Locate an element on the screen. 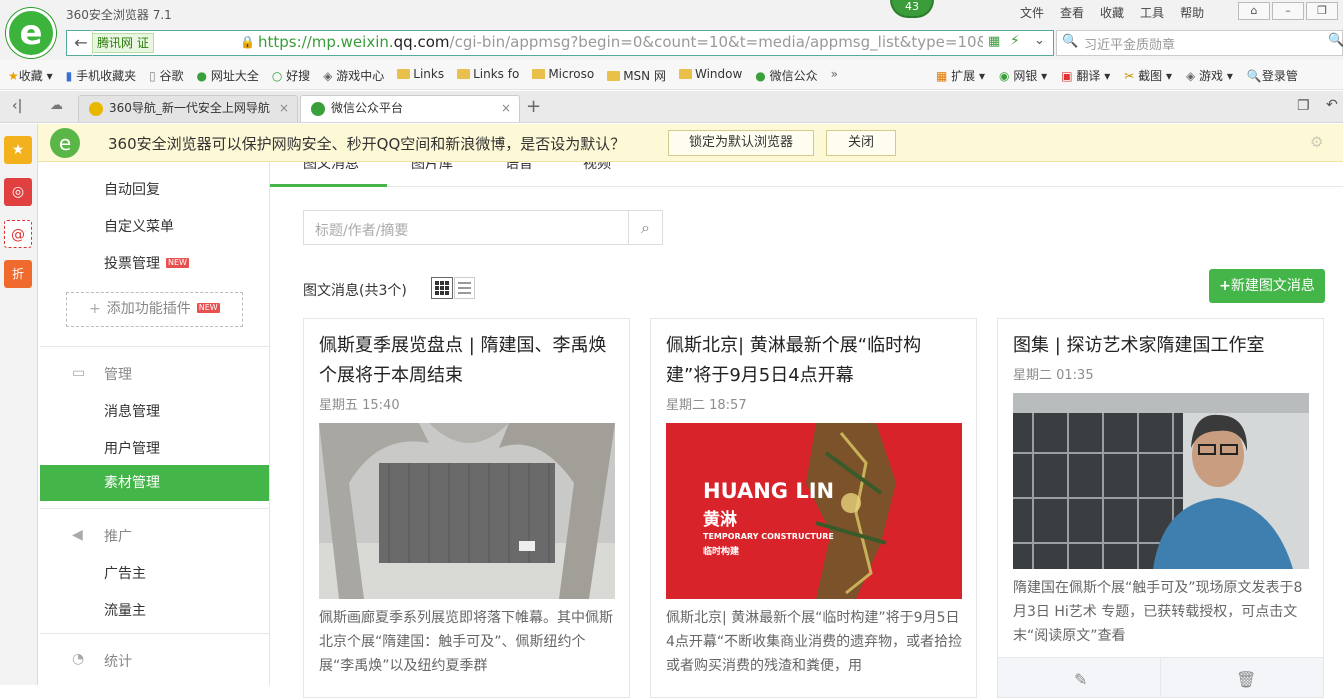  key-icon: 🔍 is located at coordinates (1254, 76).